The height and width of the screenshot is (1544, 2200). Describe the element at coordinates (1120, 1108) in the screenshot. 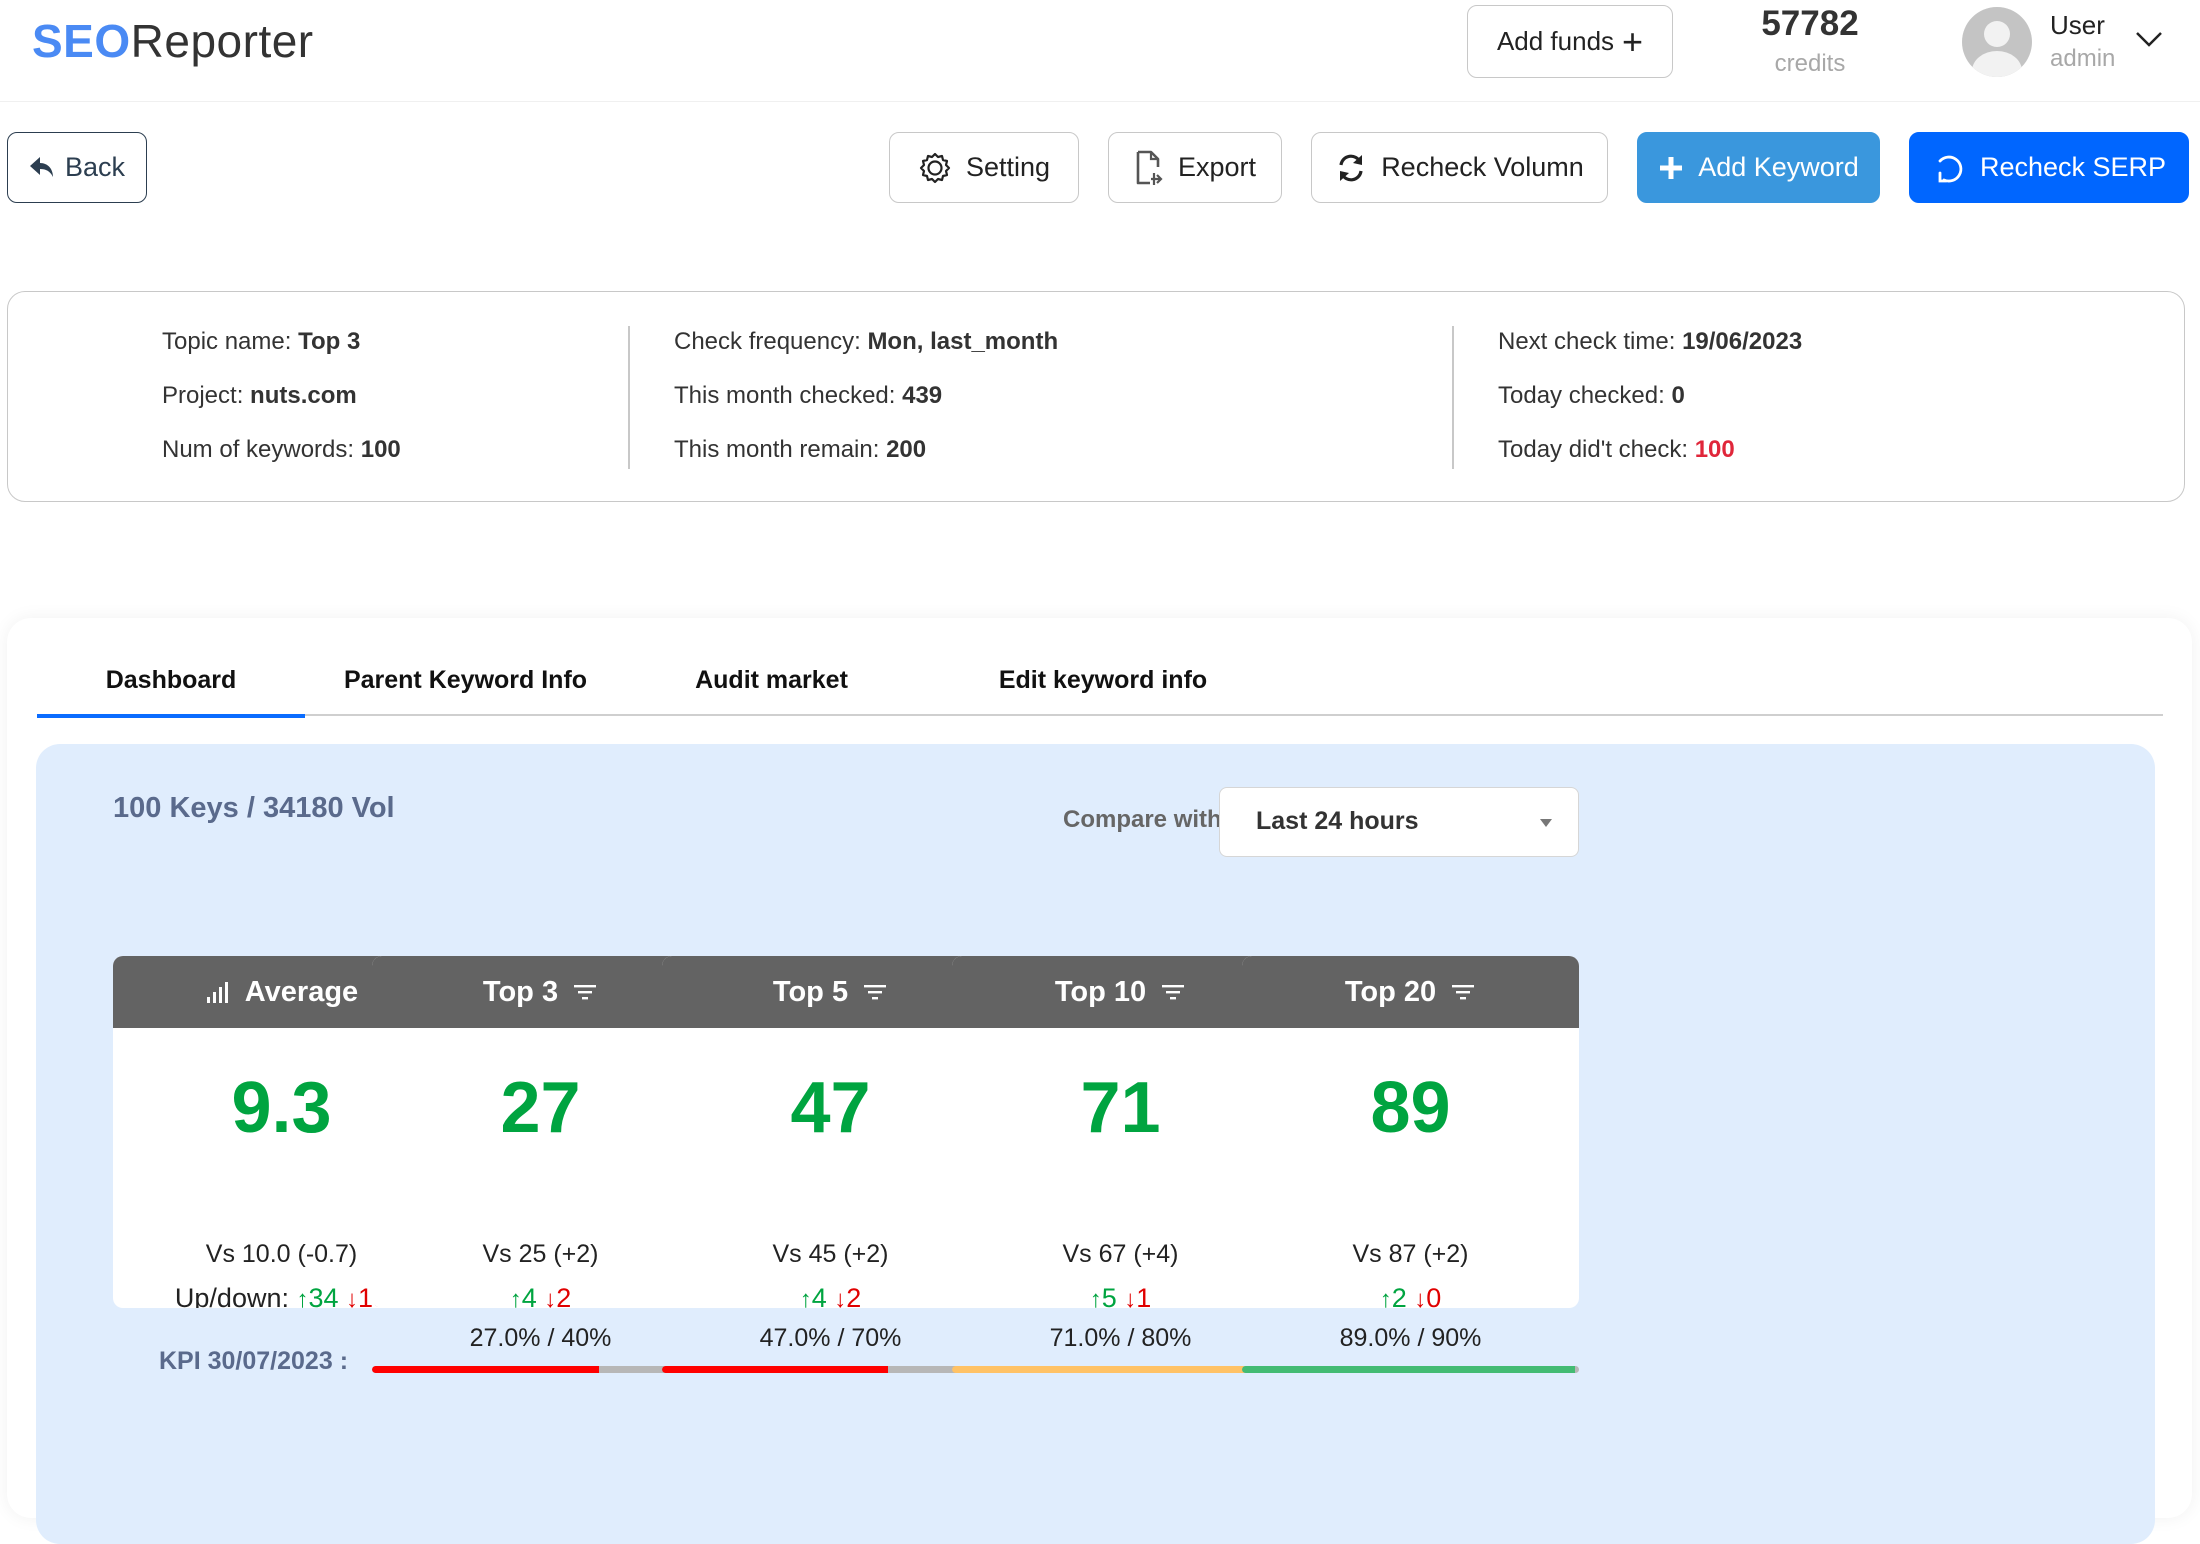

I see `card-value: 71` at that location.